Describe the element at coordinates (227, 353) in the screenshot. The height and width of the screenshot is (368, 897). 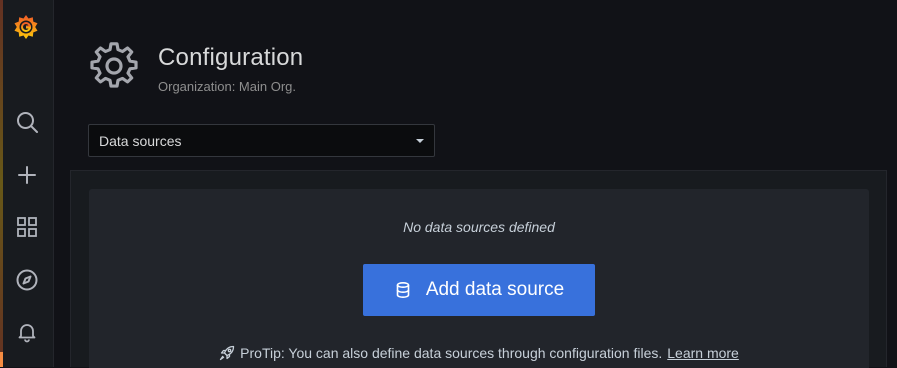
I see `rocket-icon` at that location.